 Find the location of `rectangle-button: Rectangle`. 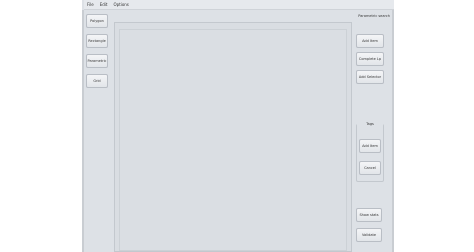

rectangle-button: Rectangle is located at coordinates (97, 41).